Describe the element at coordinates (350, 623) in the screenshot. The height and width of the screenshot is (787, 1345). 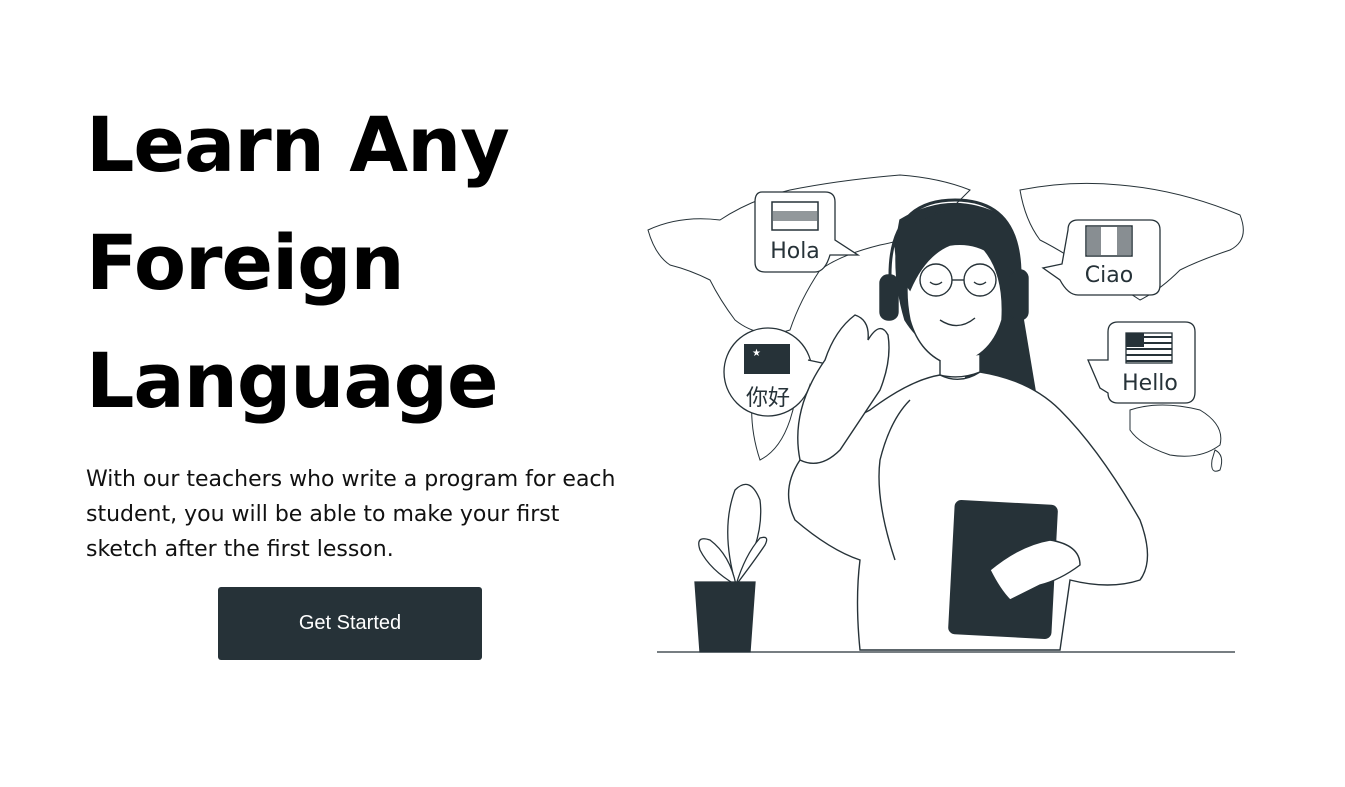
I see `get-started-button: Get Started` at that location.